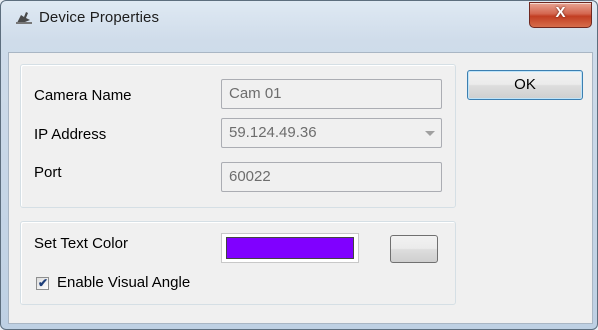 The width and height of the screenshot is (598, 330). I want to click on port-label: Port, so click(48, 172).